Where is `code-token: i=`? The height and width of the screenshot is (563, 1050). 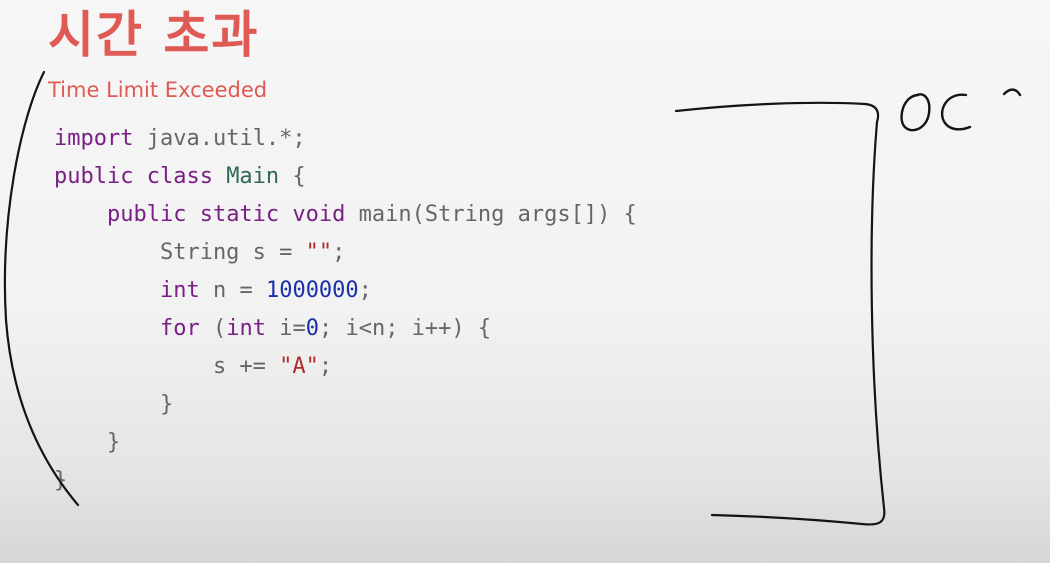 code-token: i= is located at coordinates (285, 328).